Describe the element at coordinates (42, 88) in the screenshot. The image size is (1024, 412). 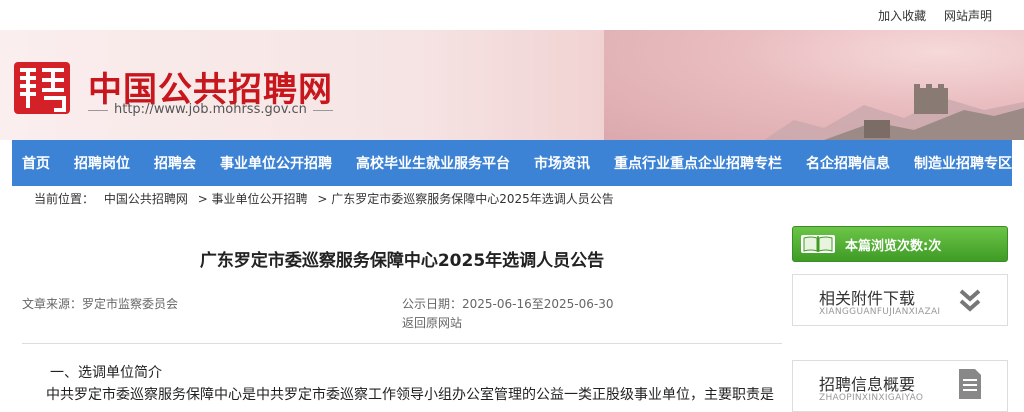
I see `site-logo-icon` at that location.